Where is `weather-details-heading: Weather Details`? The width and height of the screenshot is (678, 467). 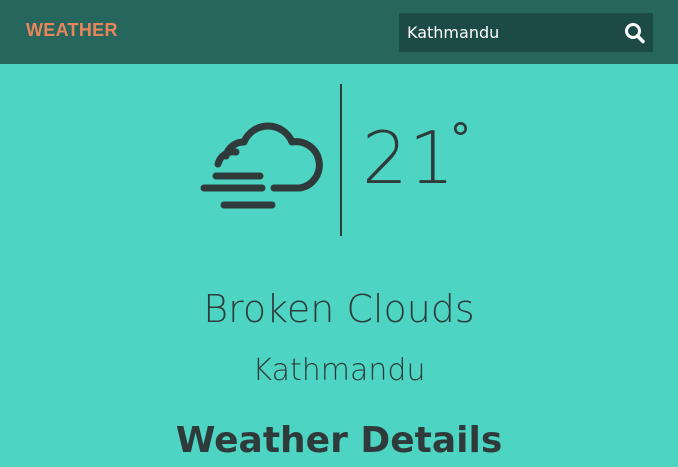 weather-details-heading: Weather Details is located at coordinates (339, 440).